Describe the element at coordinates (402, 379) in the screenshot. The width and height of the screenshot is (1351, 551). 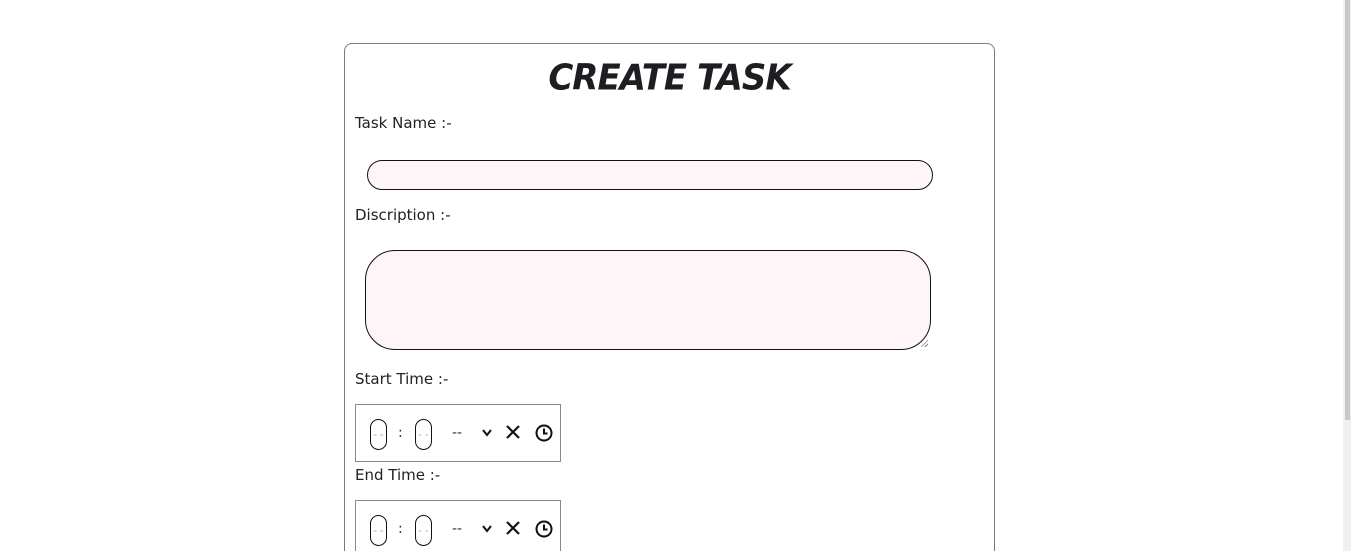
I see `start-time-label: Start Time :-` at that location.